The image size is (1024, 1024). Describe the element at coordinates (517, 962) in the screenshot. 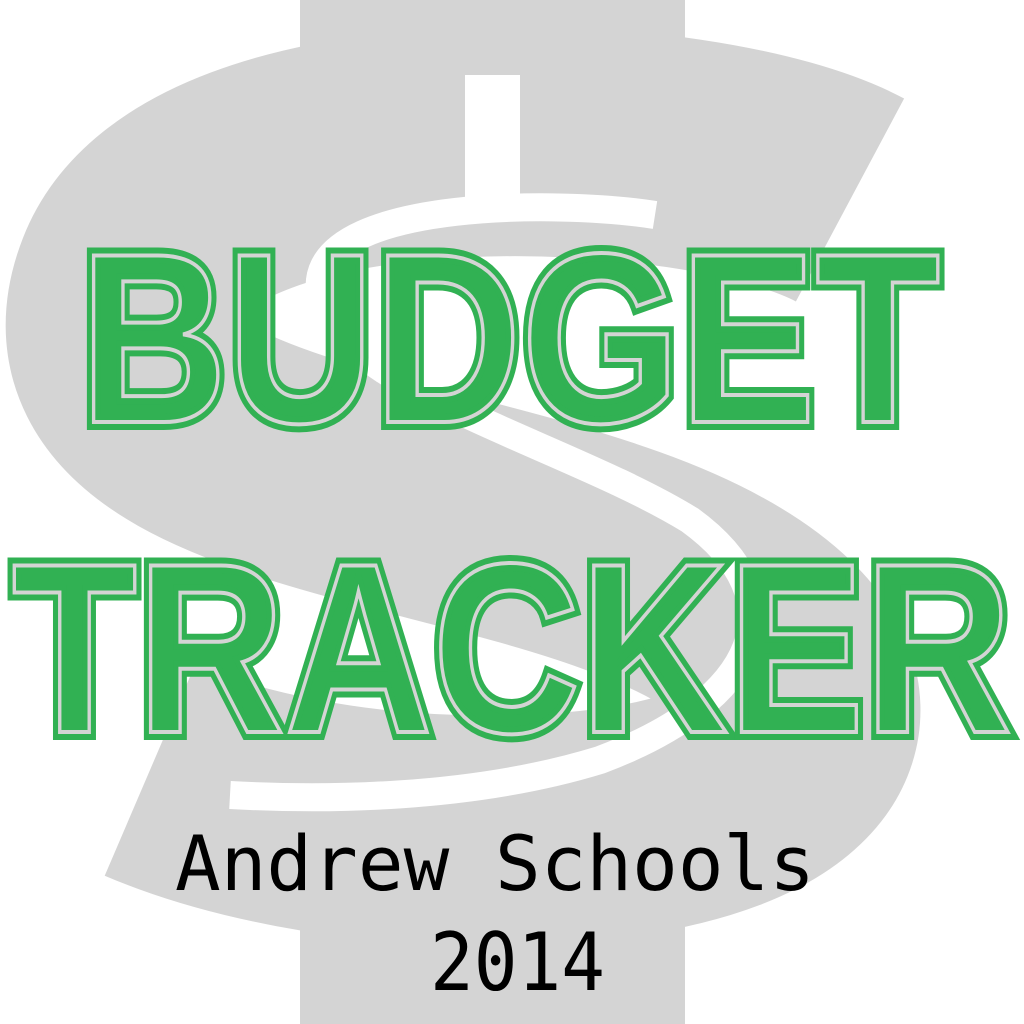

I see `year: 2014` at that location.